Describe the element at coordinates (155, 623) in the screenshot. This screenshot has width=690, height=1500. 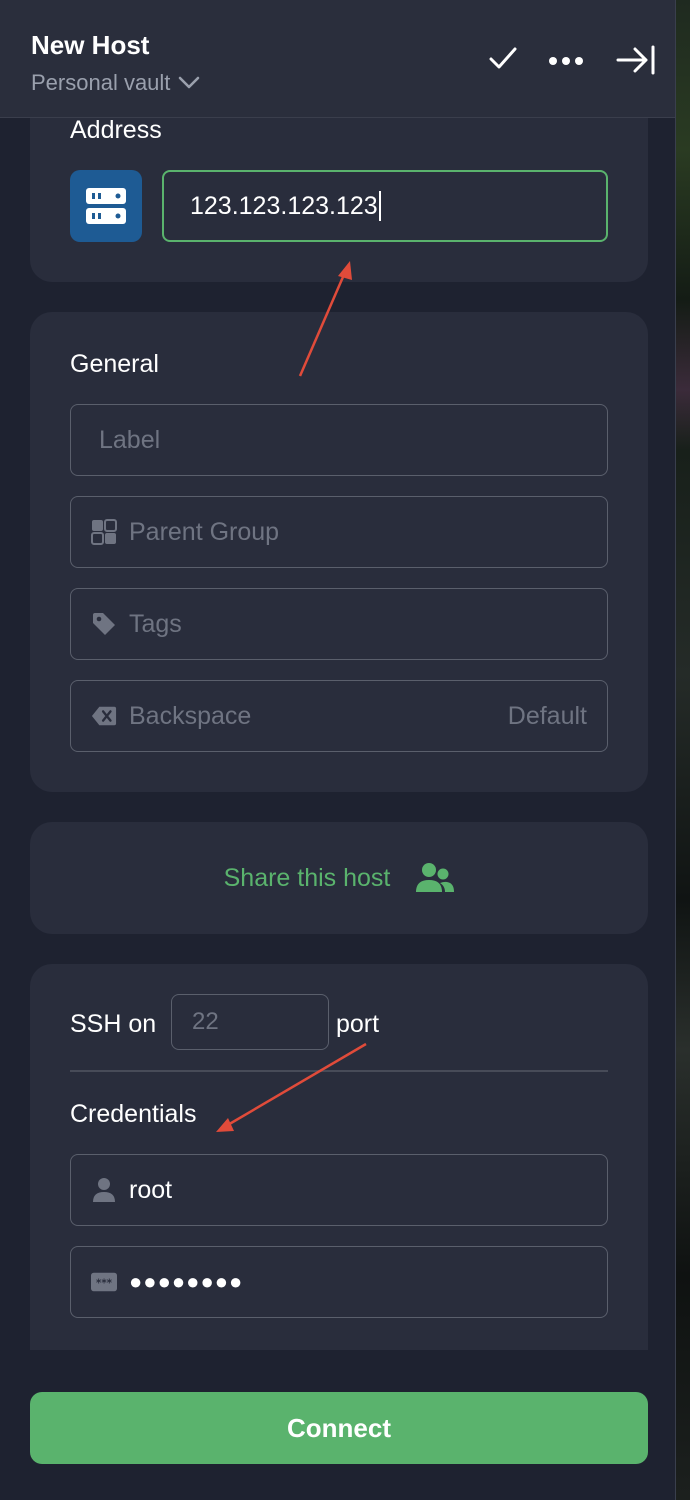
I see `tags-placeholder: Tags` at that location.